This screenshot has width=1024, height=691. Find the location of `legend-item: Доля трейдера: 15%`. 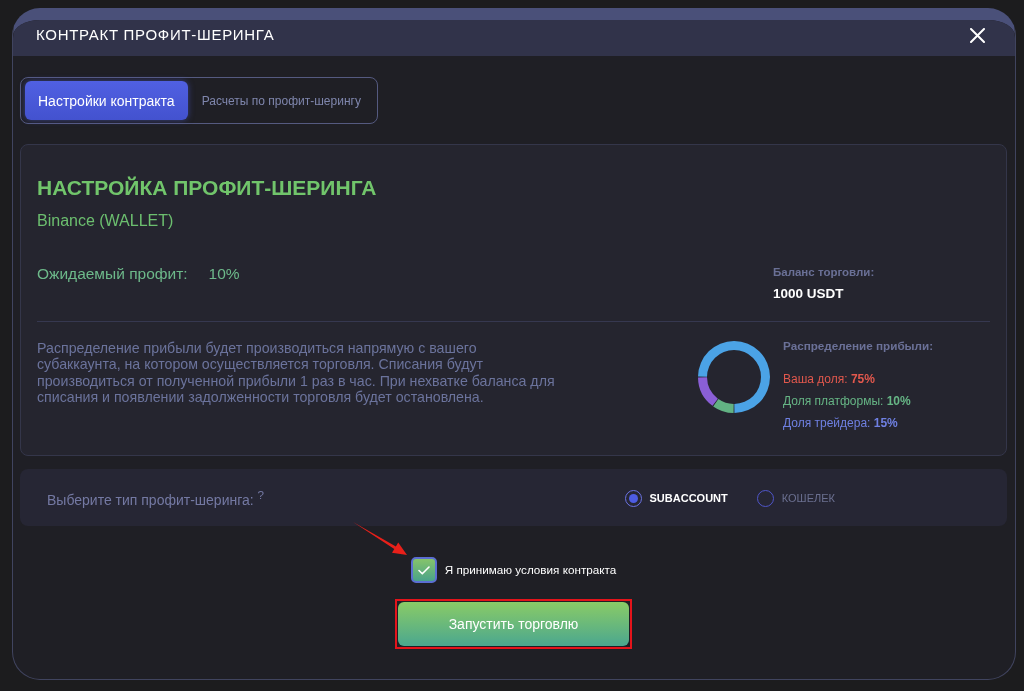

legend-item: Доля трейдера: 15% is located at coordinates (840, 423).